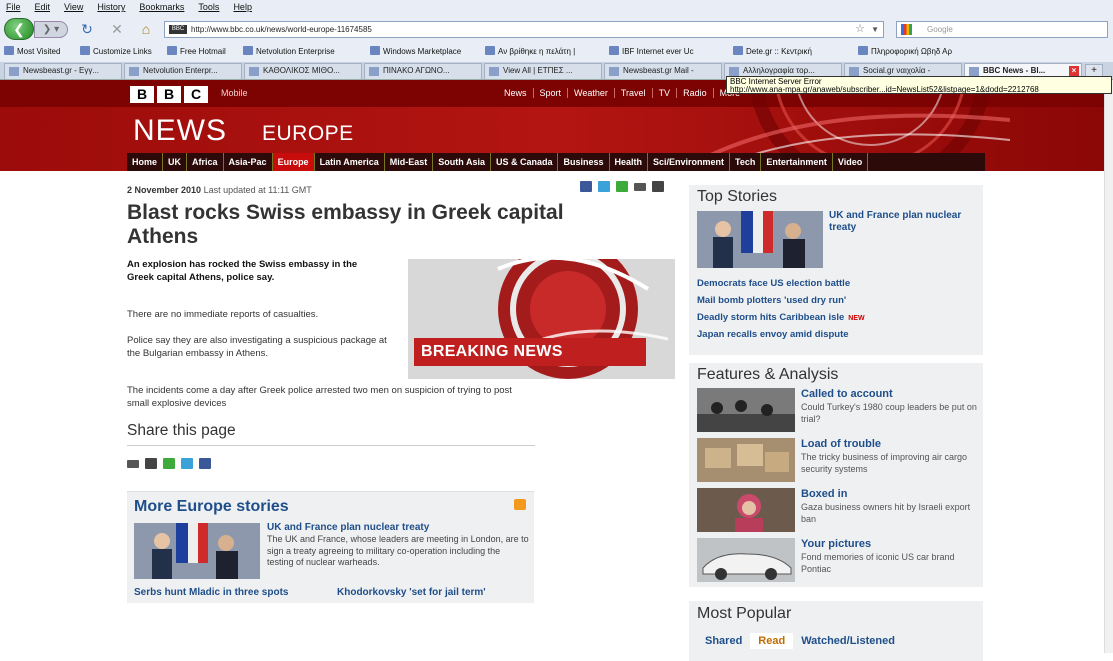  Describe the element at coordinates (111, 7) in the screenshot. I see `menu-history: History` at that location.